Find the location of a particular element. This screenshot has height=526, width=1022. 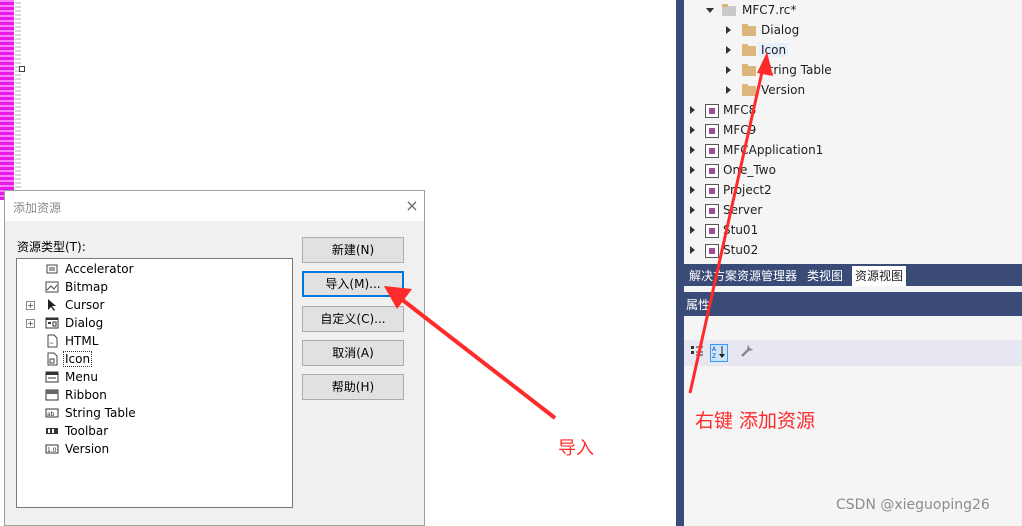

tree-node-project: MFC8 is located at coordinates (848, 111).